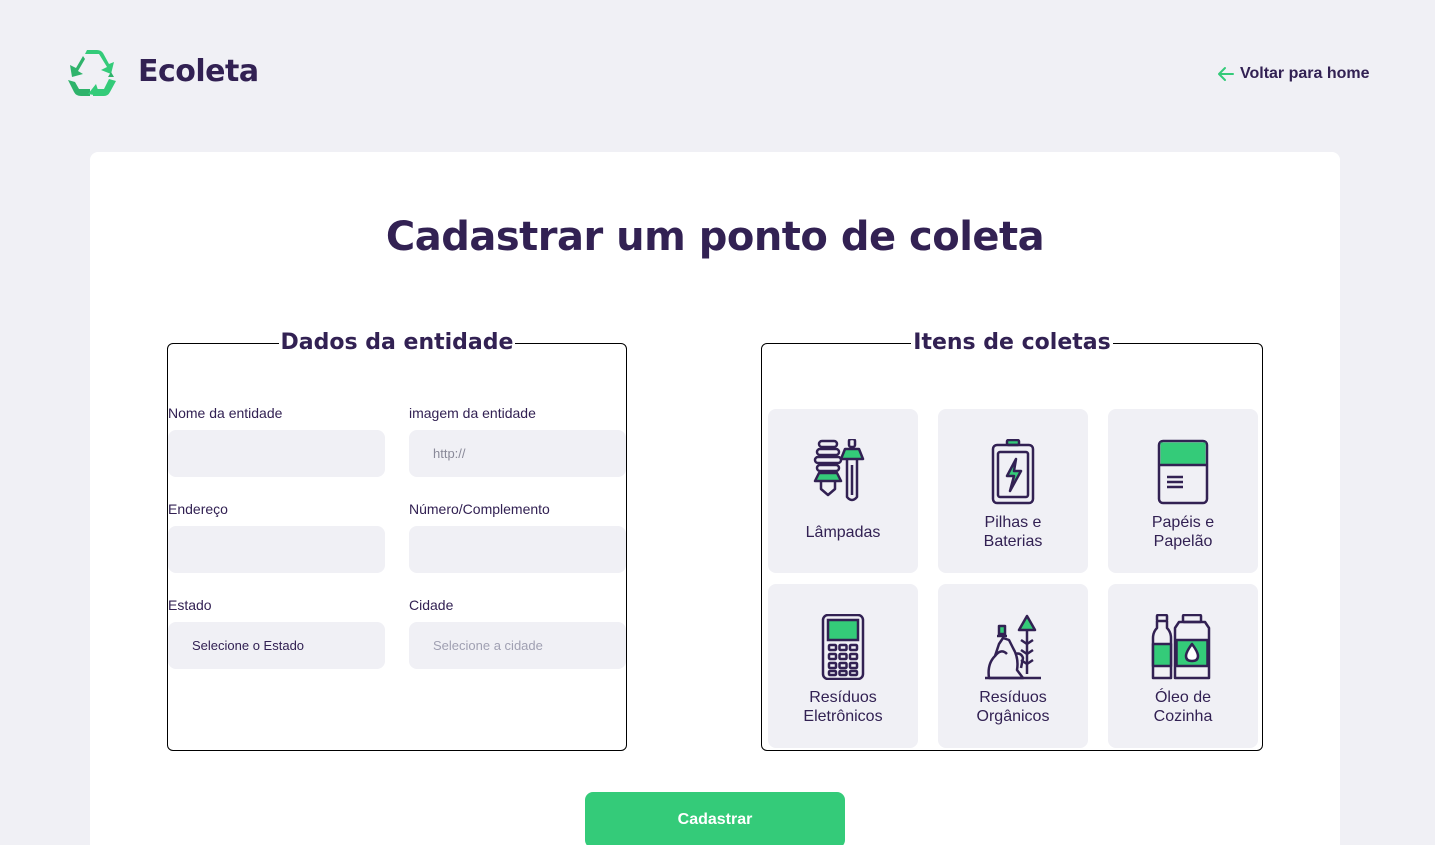 Image resolution: width=1435 pixels, height=845 pixels. Describe the element at coordinates (472, 413) in the screenshot. I see `imagem-label: imagem da entidade` at that location.